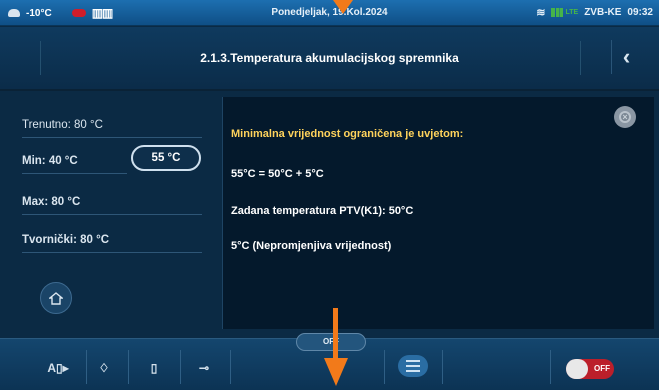  What do you see at coordinates (311, 246) in the screenshot?
I see `info-fixed-value: 5°C (Nepromjenjiva vrijednost)` at bounding box center [311, 246].